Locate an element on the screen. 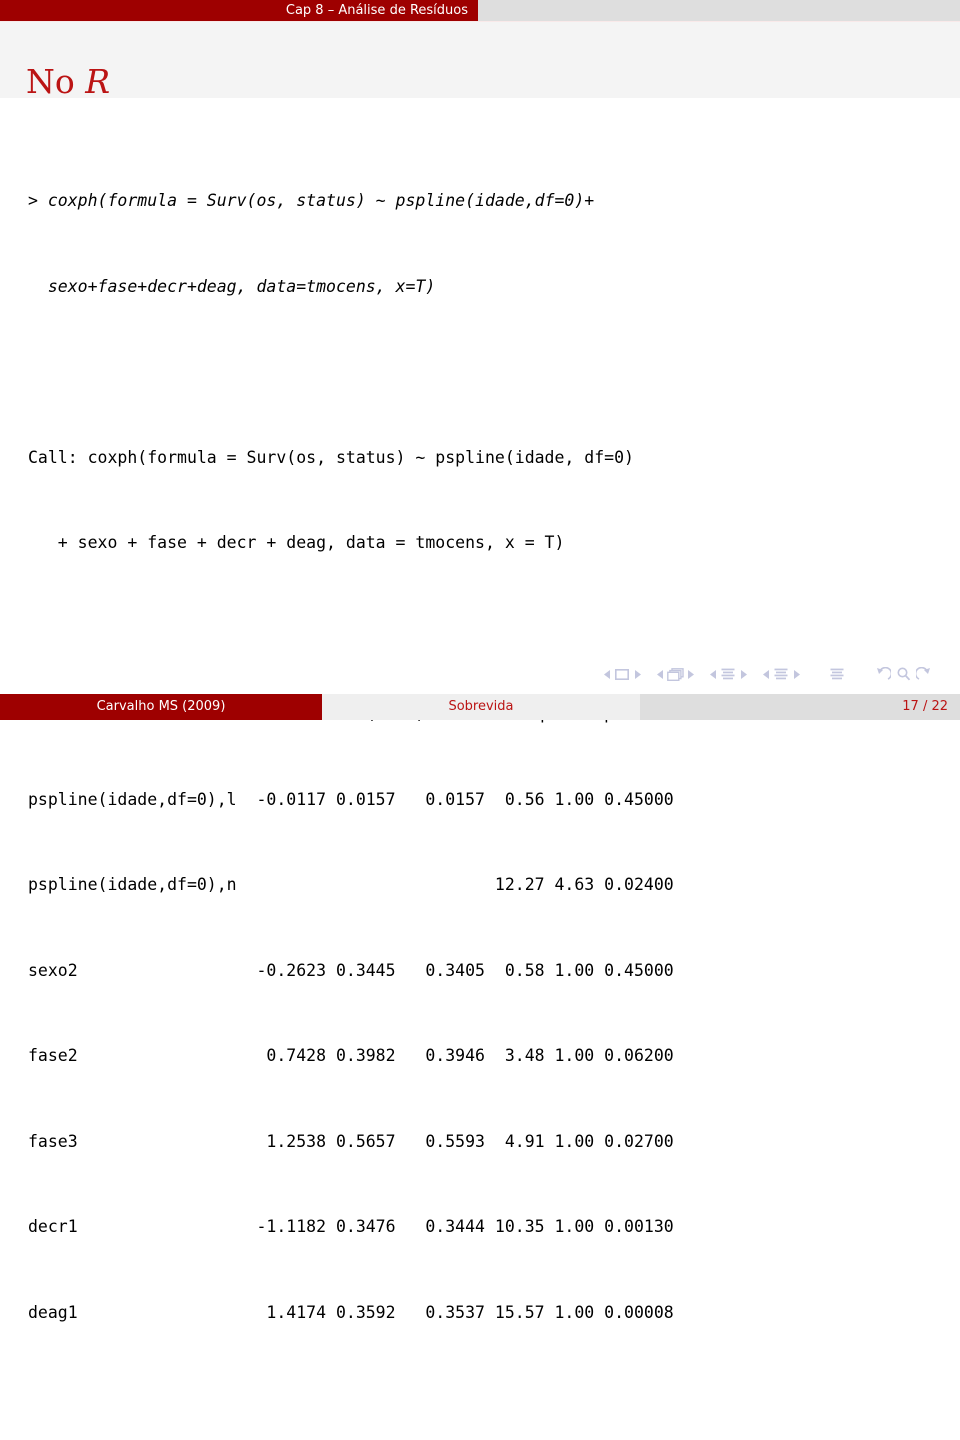 Image resolution: width=960 pixels, height=1440 pixels. section-next-icon is located at coordinates (796, 674).